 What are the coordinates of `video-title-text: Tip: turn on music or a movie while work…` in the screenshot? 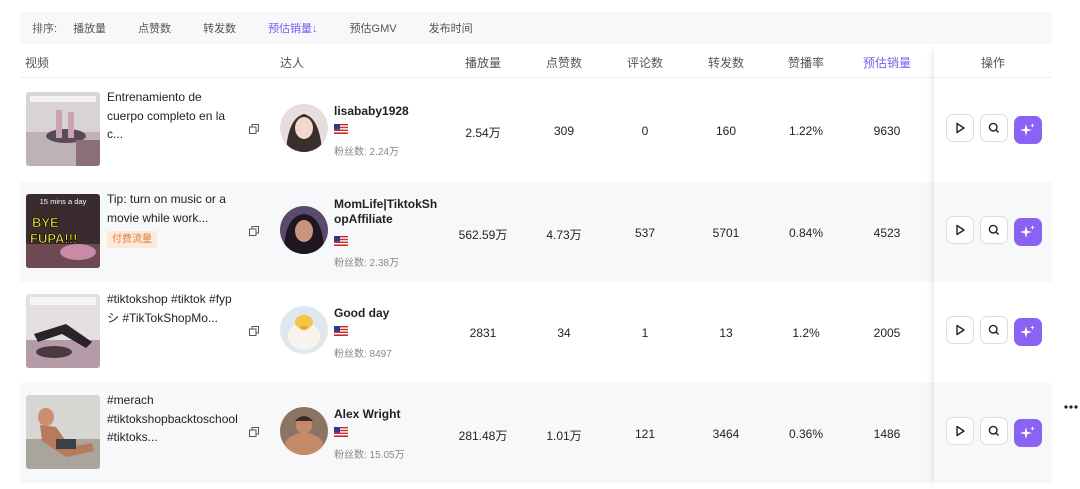 It's located at (166, 208).